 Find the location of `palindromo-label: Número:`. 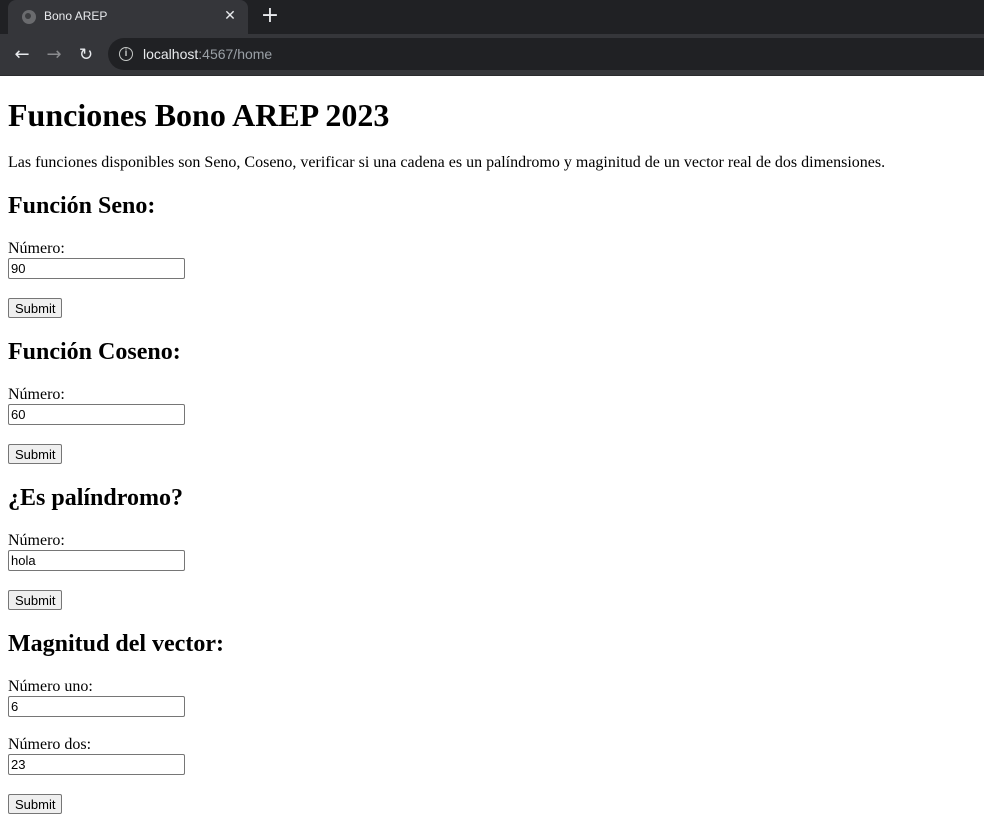

palindromo-label: Número: is located at coordinates (36, 540).